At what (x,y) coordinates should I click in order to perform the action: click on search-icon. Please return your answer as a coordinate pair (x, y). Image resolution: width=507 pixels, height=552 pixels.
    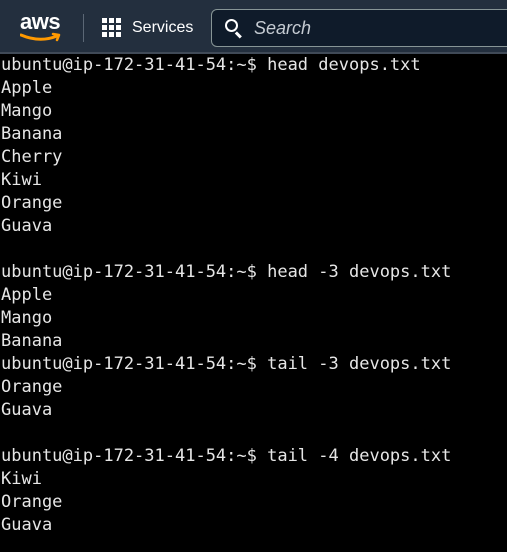
    Looking at the image, I should click on (234, 28).